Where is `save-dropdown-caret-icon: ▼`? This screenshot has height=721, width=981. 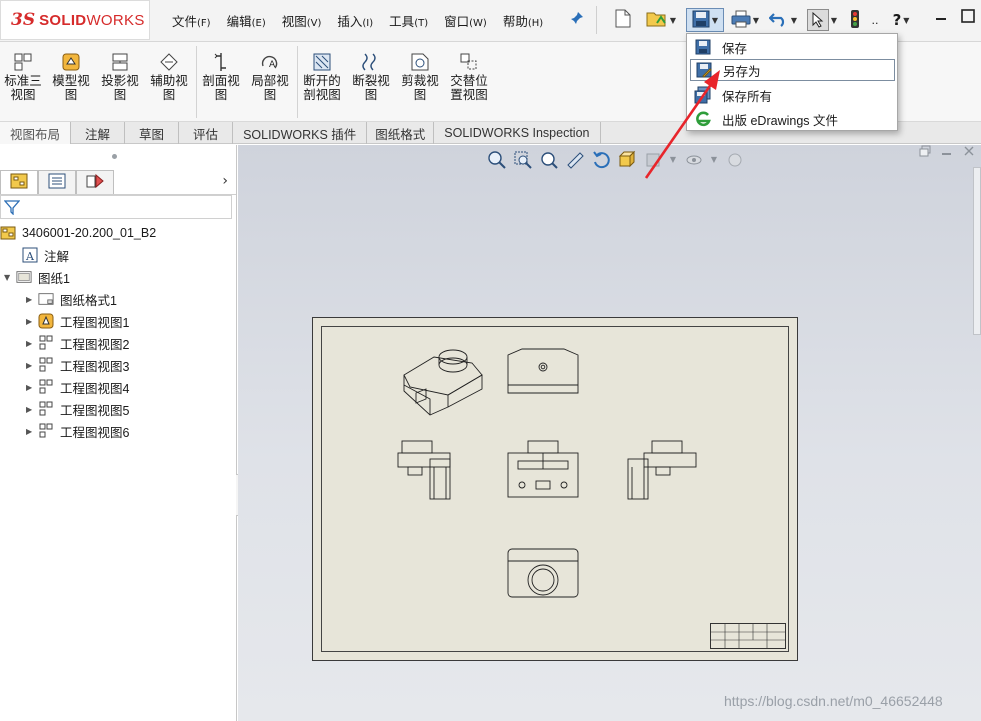 save-dropdown-caret-icon: ▼ is located at coordinates (715, 20).